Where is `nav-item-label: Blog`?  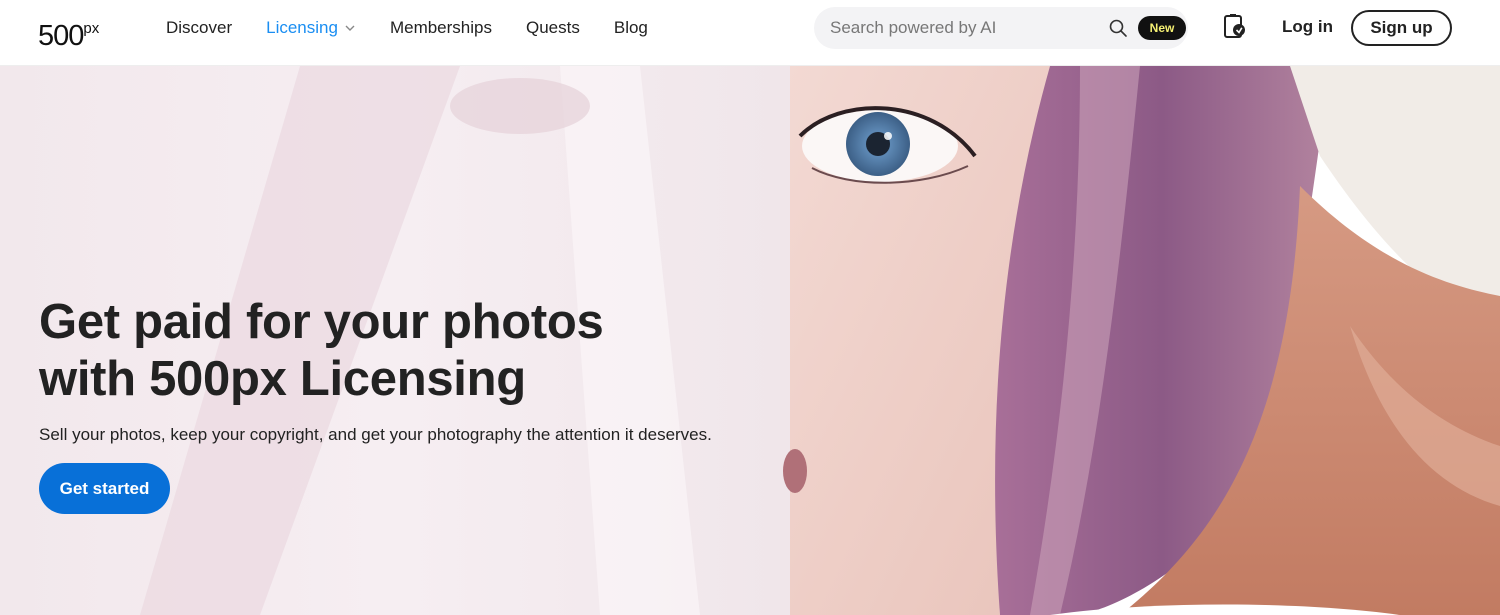 nav-item-label: Blog is located at coordinates (630, 27).